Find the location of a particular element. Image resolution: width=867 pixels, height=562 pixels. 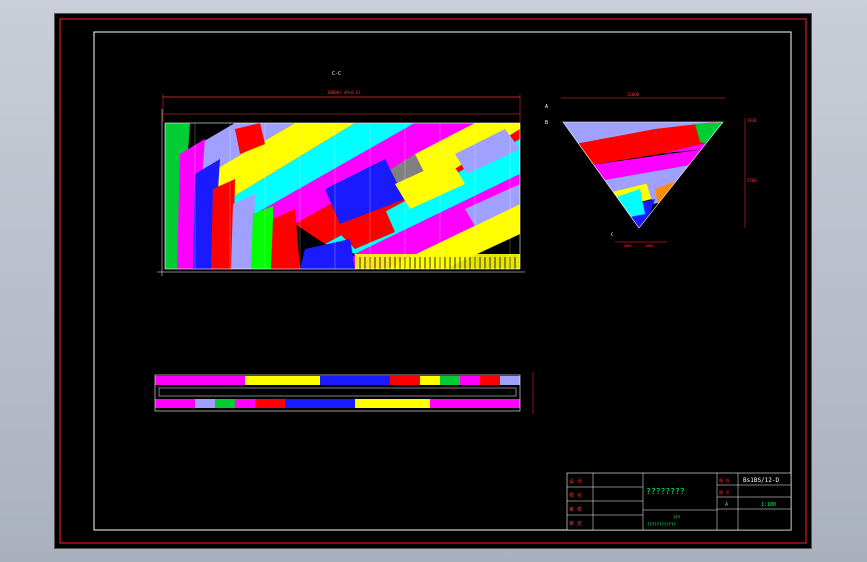

project-name: ???????? is located at coordinates (665, 491).